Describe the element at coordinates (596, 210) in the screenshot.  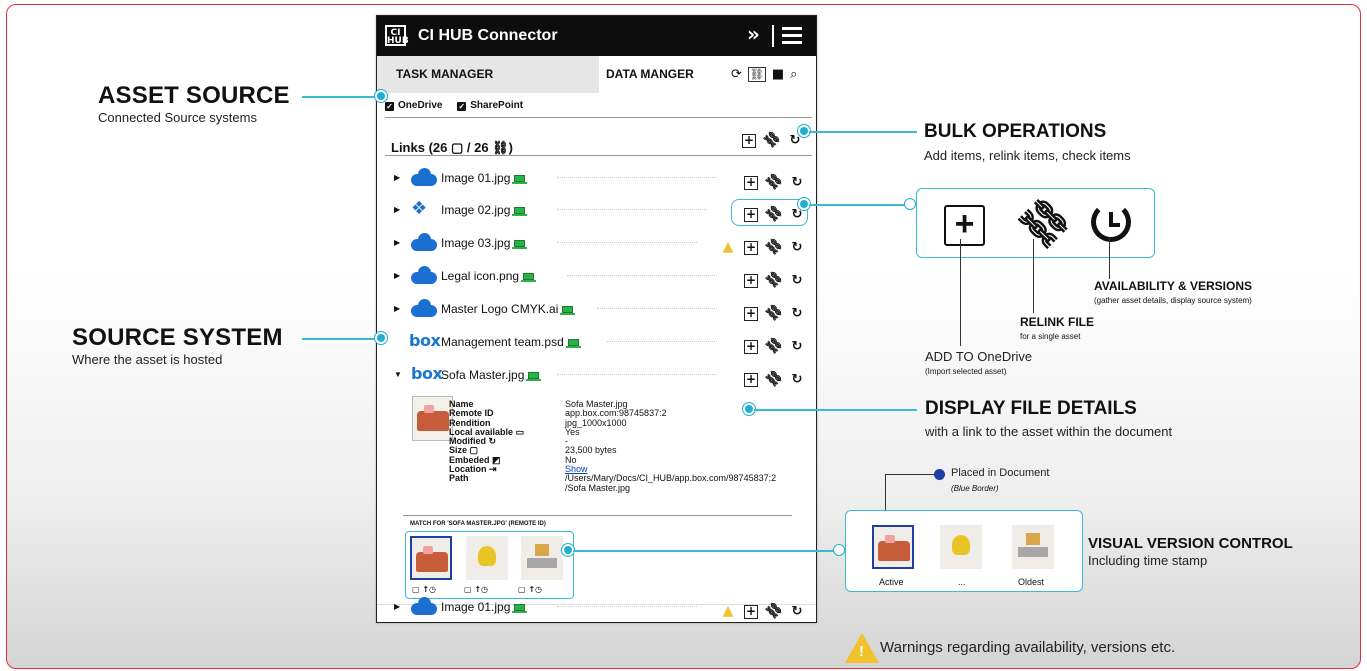
I see `file-row: ▶ ❖ Image 02.jpg + ⛓ ↻` at that location.